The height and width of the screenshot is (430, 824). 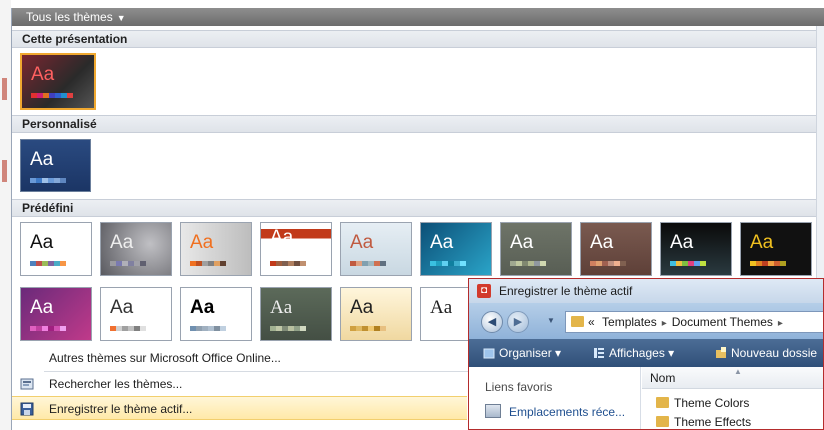 I want to click on dialog-title-bar: ◘ Enregistrer le thème actif, so click(x=646, y=291).